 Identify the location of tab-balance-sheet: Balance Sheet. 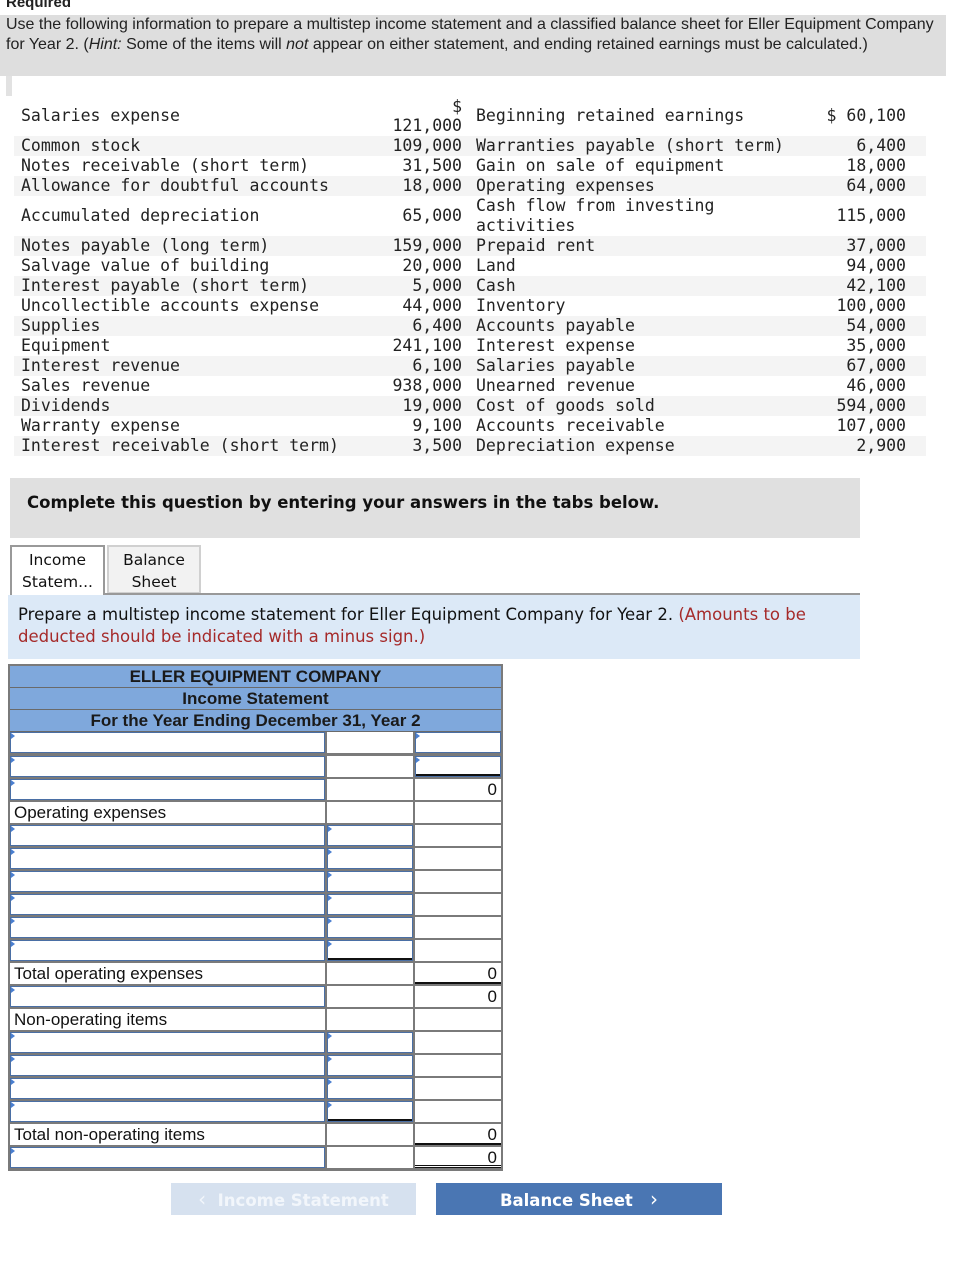
(154, 569).